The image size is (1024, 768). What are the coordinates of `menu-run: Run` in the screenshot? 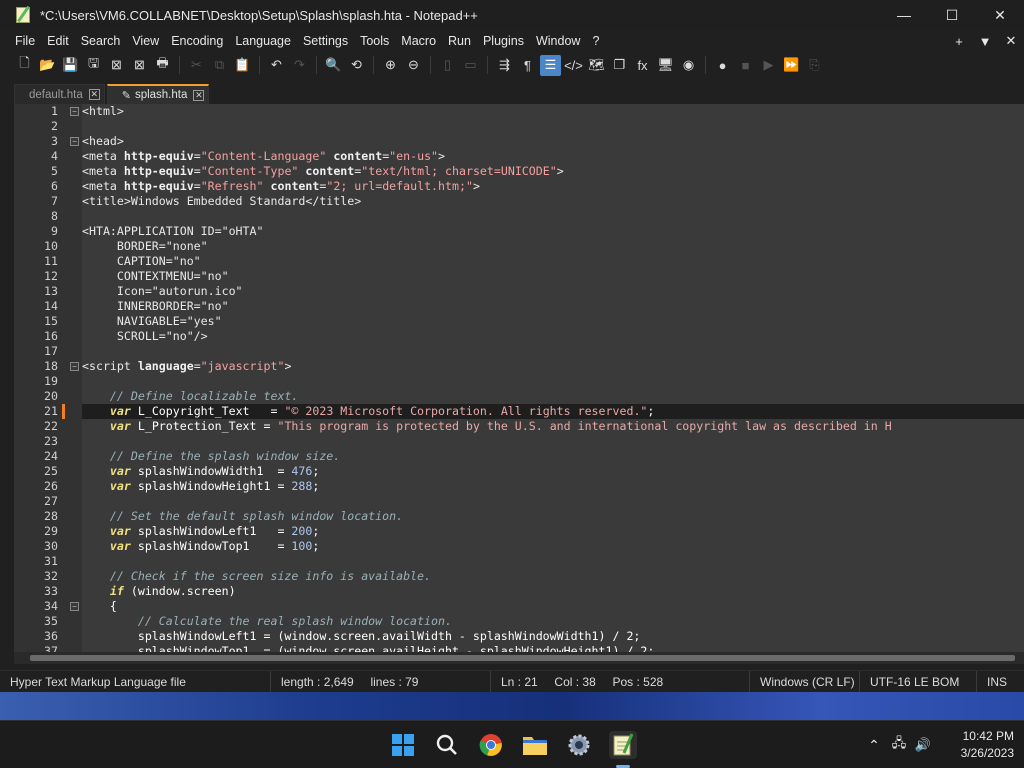 It's located at (459, 41).